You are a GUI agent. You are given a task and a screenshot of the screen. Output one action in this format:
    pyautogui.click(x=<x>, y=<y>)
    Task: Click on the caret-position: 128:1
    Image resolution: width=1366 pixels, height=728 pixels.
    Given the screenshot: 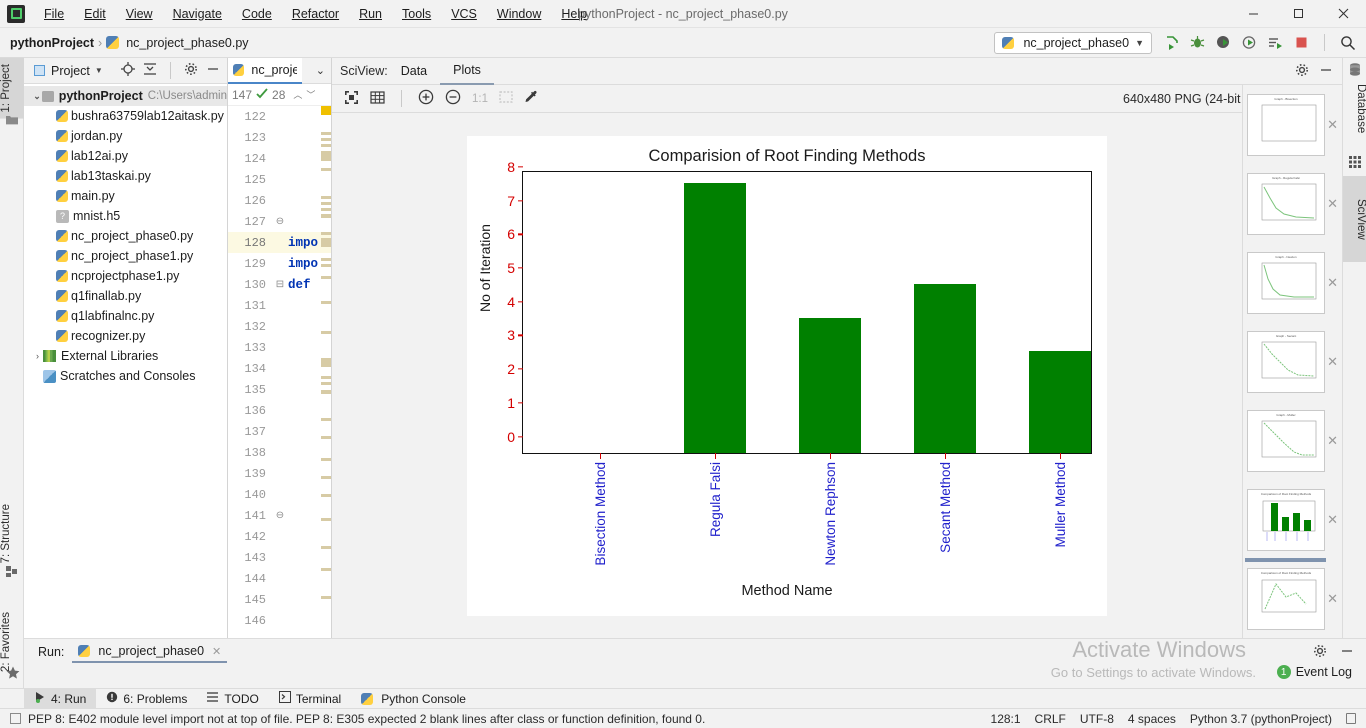 What is the action you would take?
    pyautogui.click(x=1006, y=719)
    